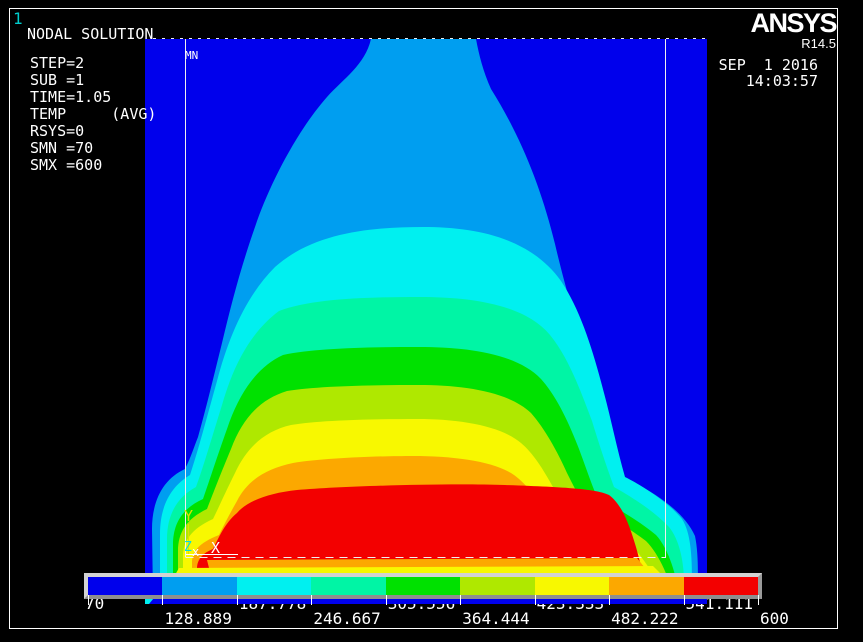  Describe the element at coordinates (196, 552) in the screenshot. I see `triad-origin-marker: x` at that location.